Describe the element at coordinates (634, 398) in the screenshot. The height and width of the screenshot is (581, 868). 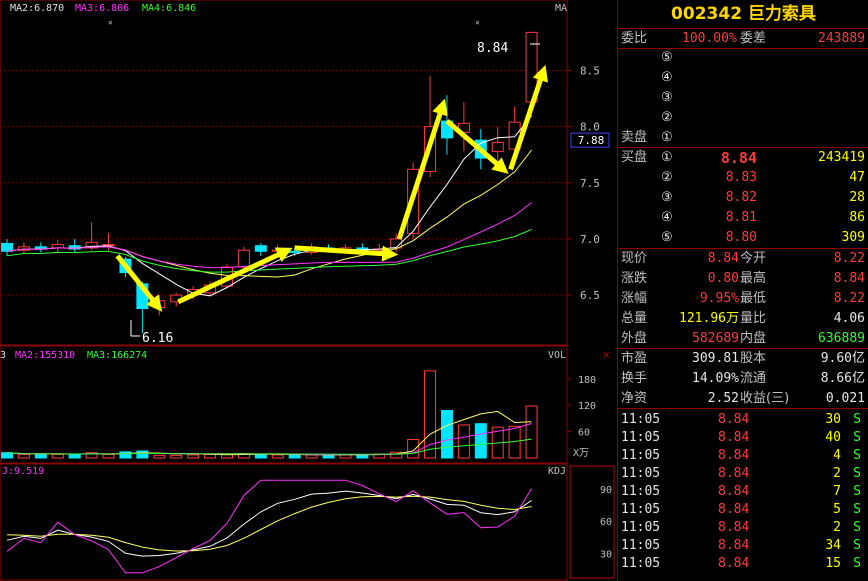
I see `fund-label: 净资` at that location.